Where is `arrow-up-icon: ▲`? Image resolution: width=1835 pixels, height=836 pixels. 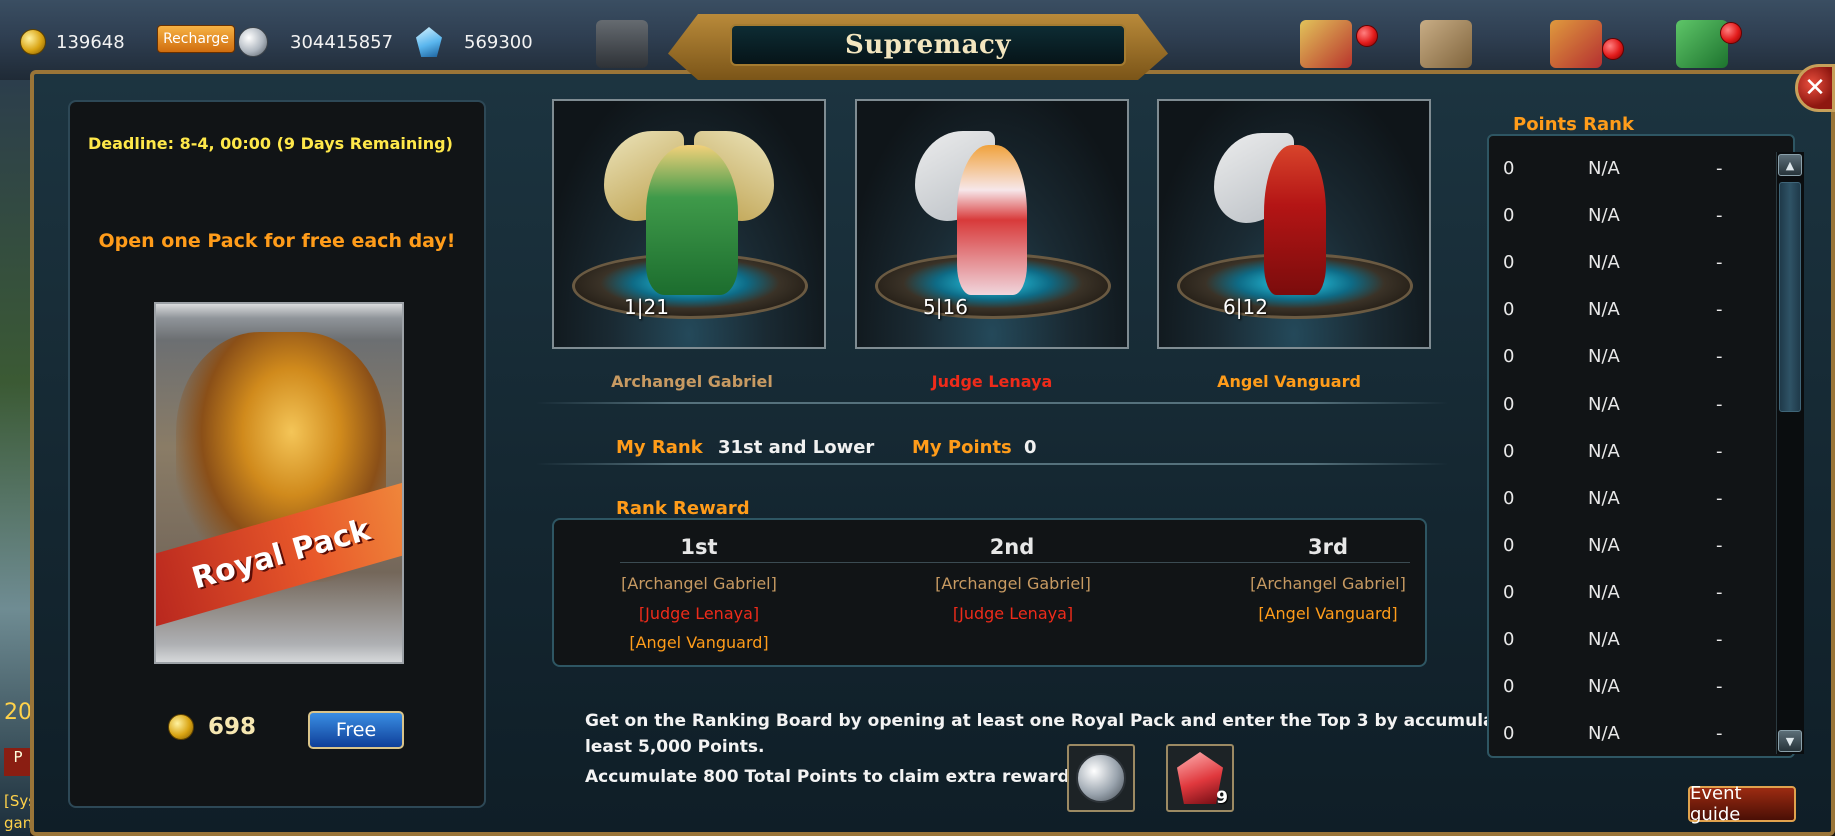
arrow-up-icon: ▲ is located at coordinates (1790, 165).